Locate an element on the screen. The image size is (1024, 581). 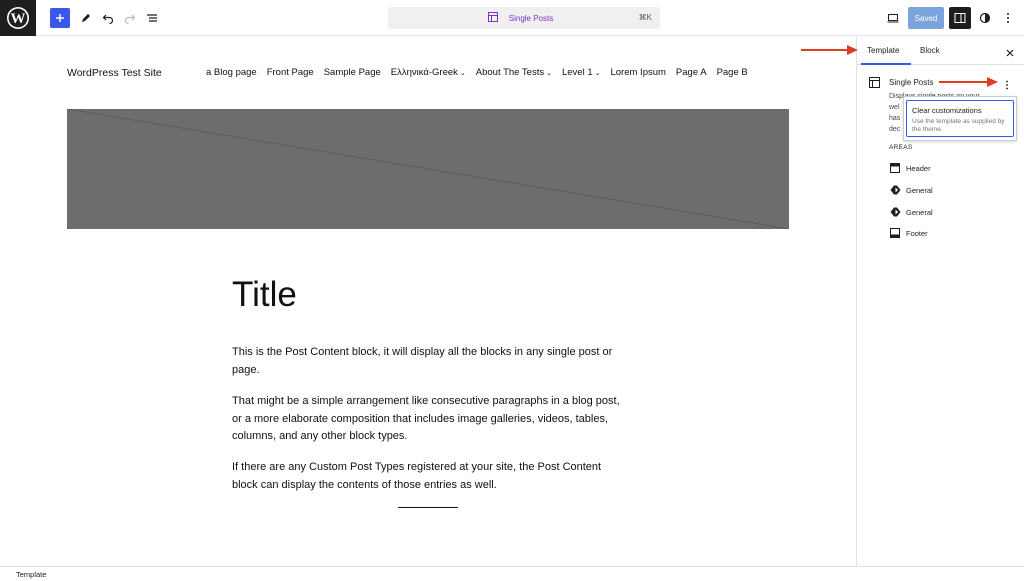
command-palette-bar: Single Posts ⌘K is located at coordinates (524, 18).